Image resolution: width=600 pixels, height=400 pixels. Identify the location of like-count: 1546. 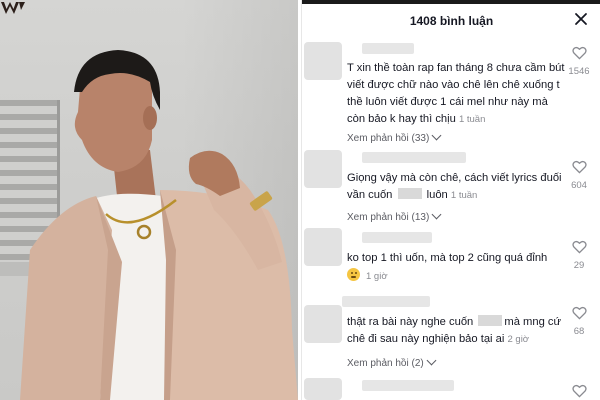
(579, 71).